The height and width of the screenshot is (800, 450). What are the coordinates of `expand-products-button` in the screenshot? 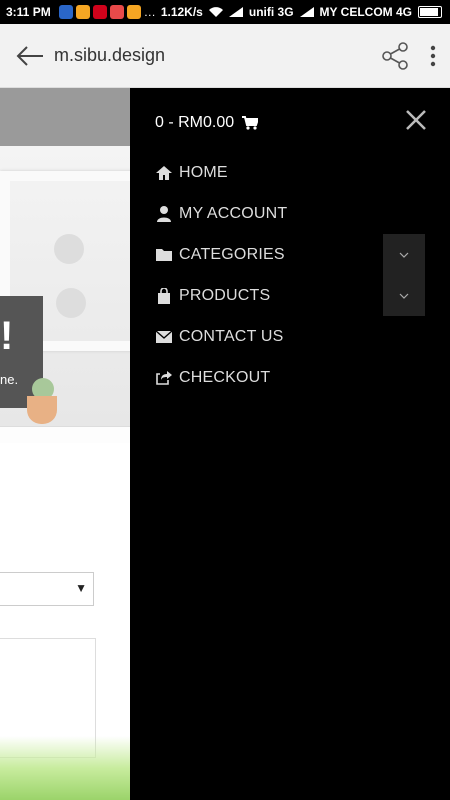 It's located at (404, 295).